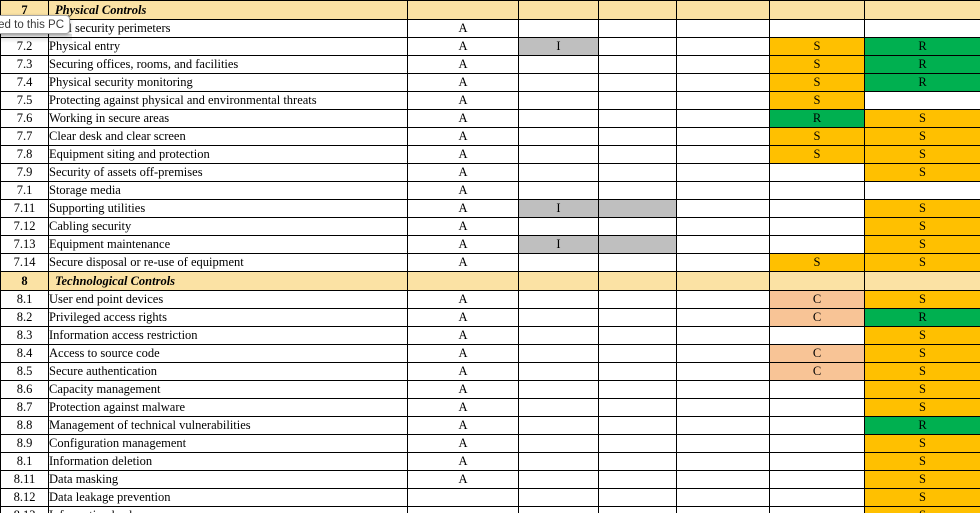 This screenshot has width=980, height=513. What do you see at coordinates (228, 10) in the screenshot?
I see `control-name-cell: Physical Controls` at bounding box center [228, 10].